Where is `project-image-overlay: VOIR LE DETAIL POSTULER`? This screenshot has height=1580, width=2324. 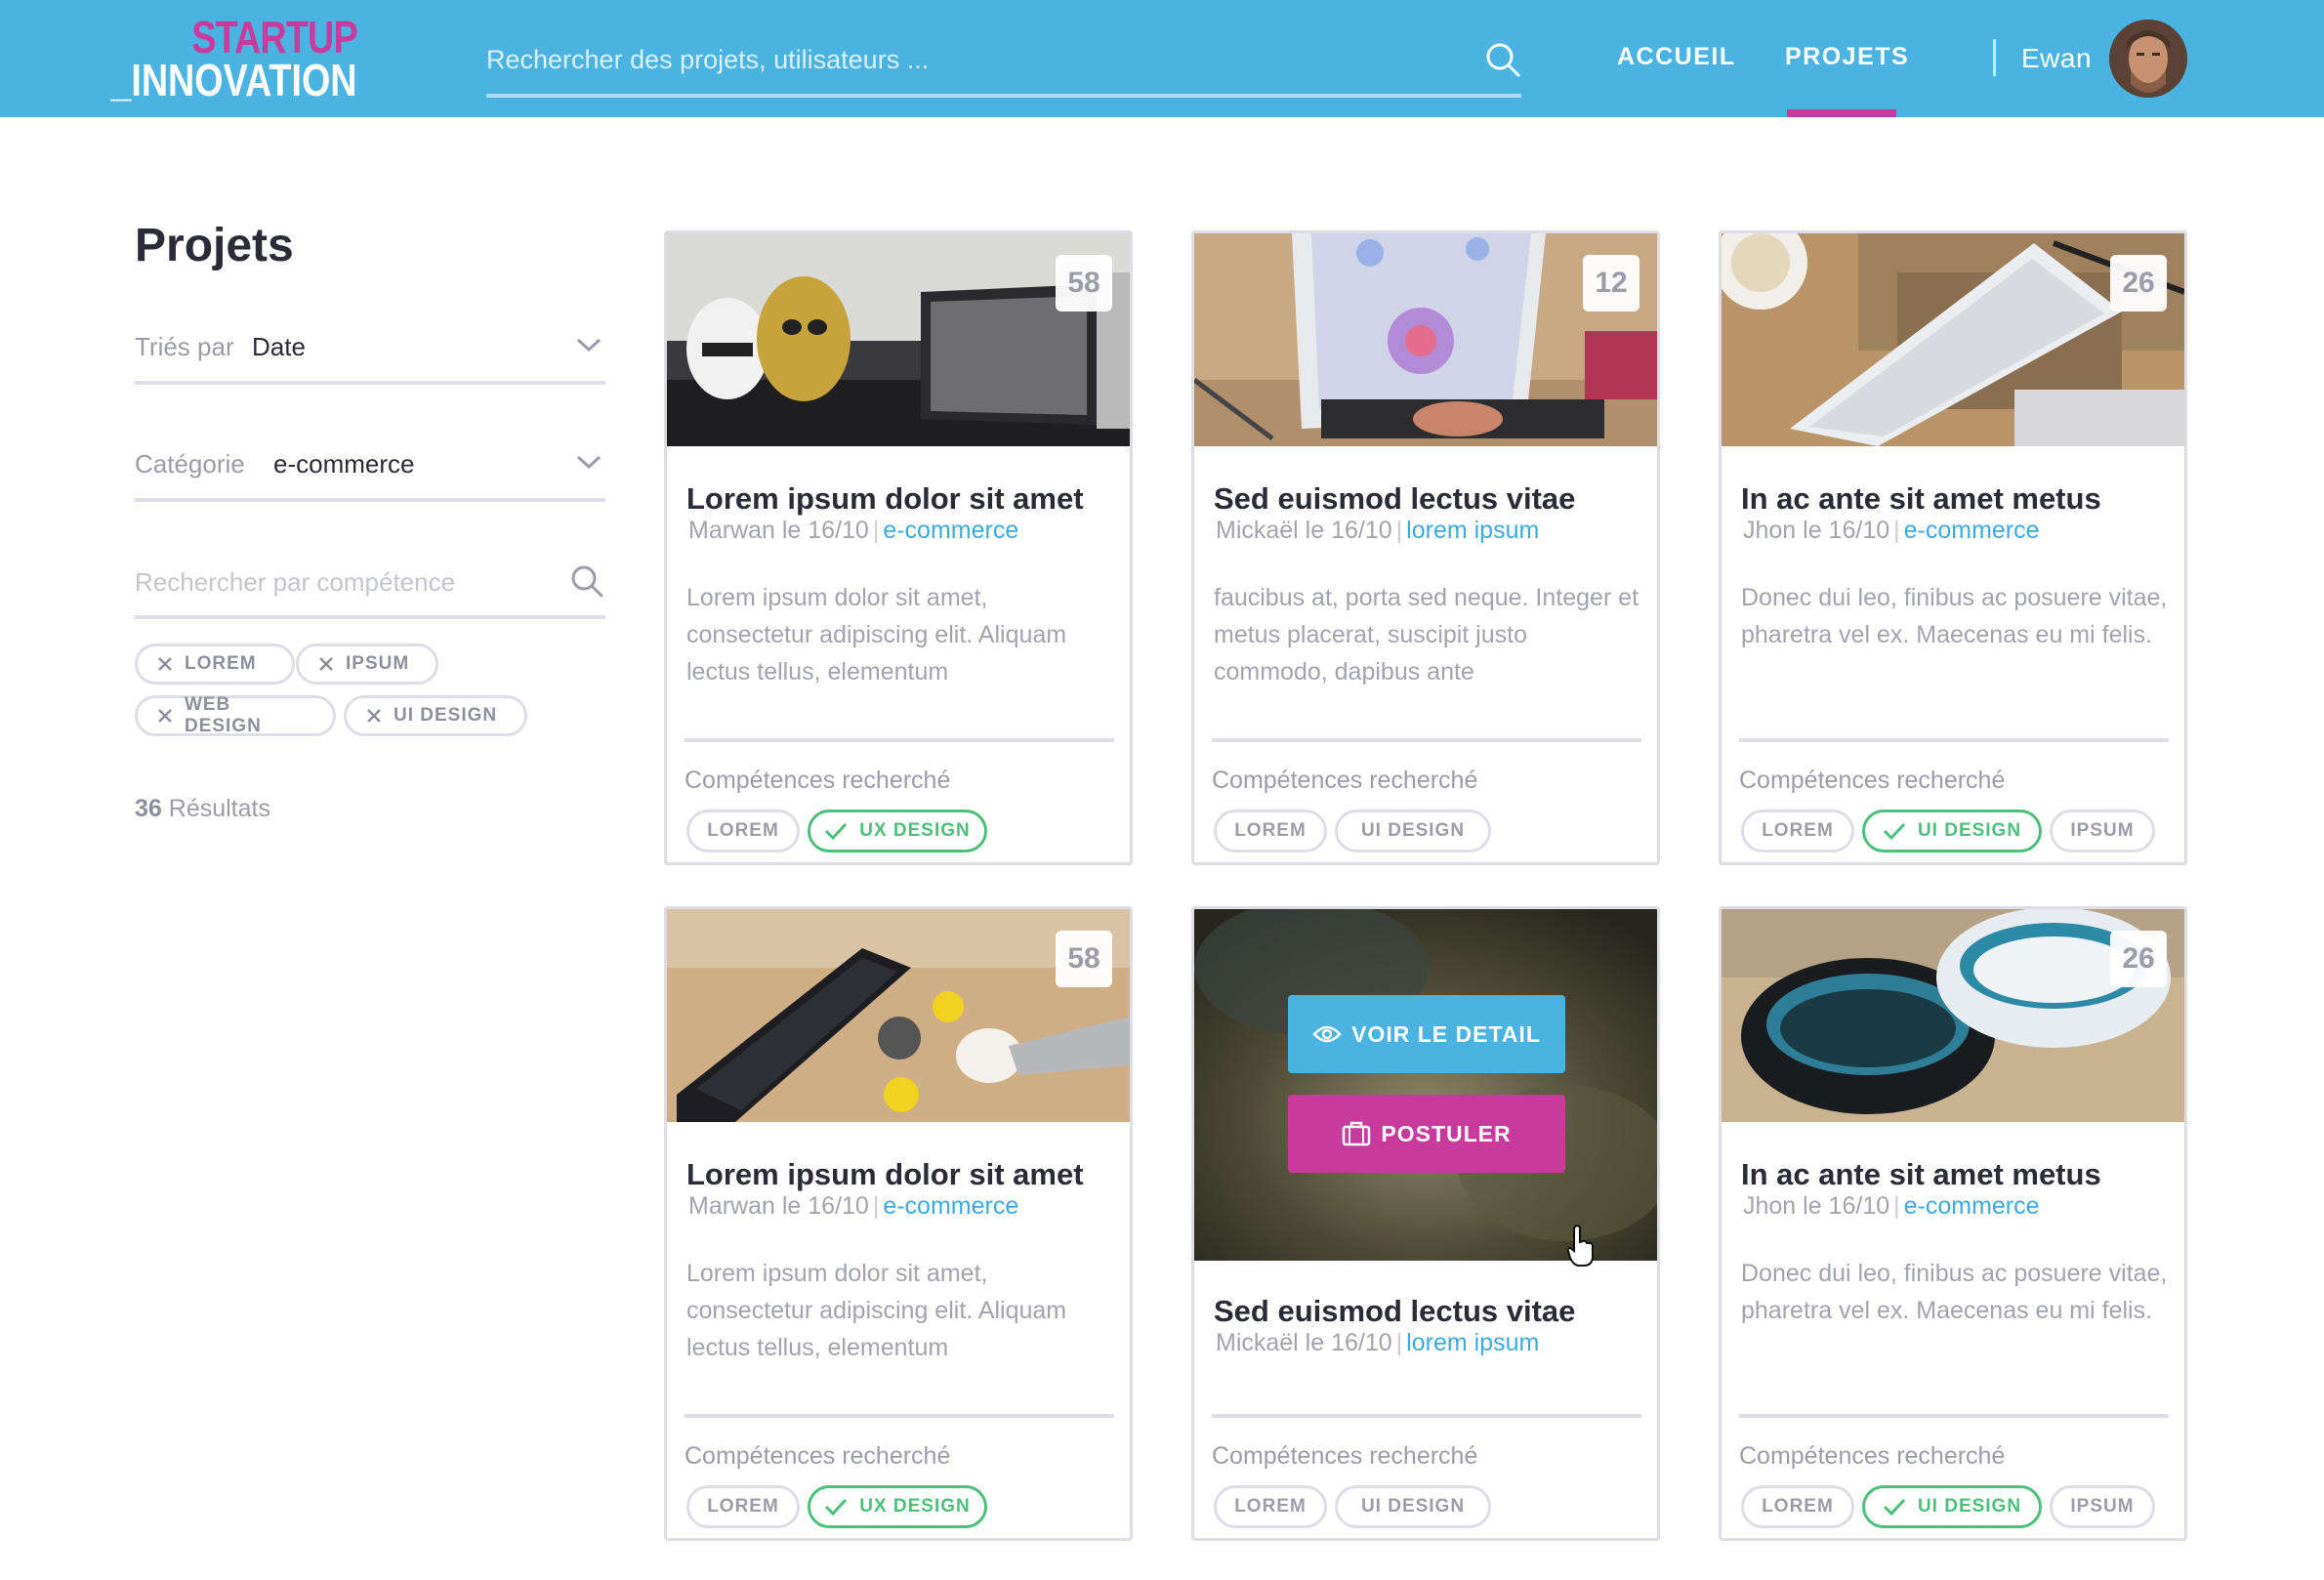 project-image-overlay: VOIR LE DETAIL POSTULER is located at coordinates (1426, 1085).